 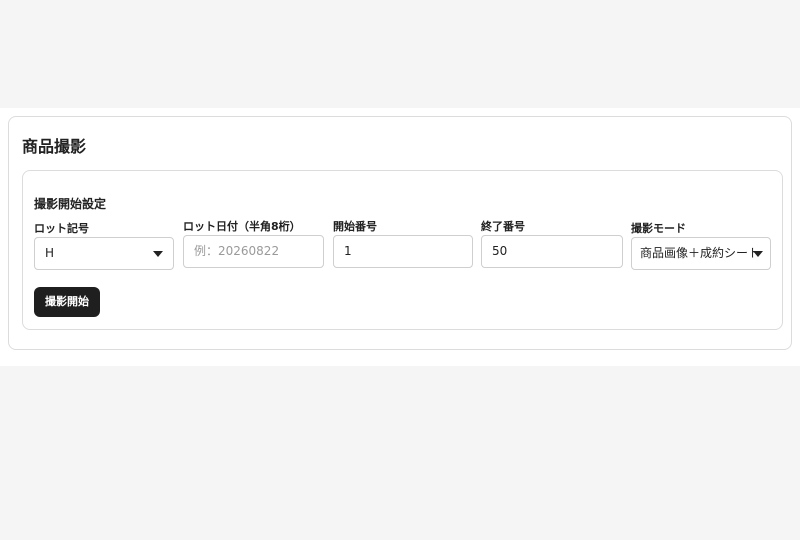 I want to click on settings-title: 撮影開始設定, so click(x=70, y=204).